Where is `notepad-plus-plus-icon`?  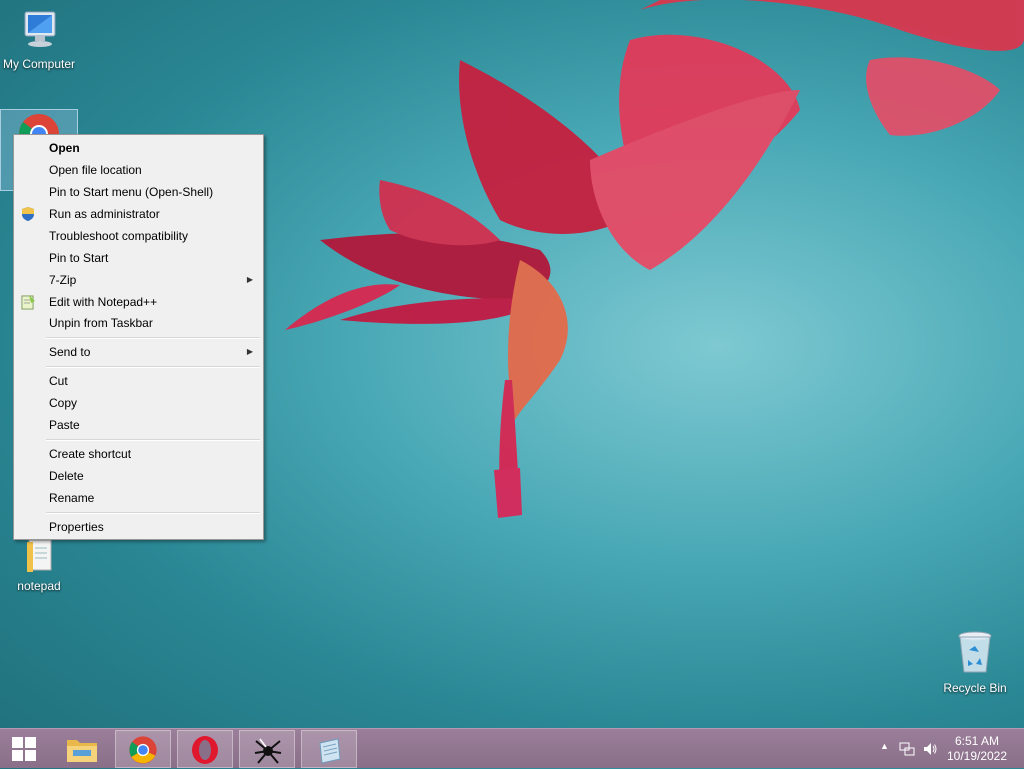 notepad-plus-plus-icon is located at coordinates (28, 302).